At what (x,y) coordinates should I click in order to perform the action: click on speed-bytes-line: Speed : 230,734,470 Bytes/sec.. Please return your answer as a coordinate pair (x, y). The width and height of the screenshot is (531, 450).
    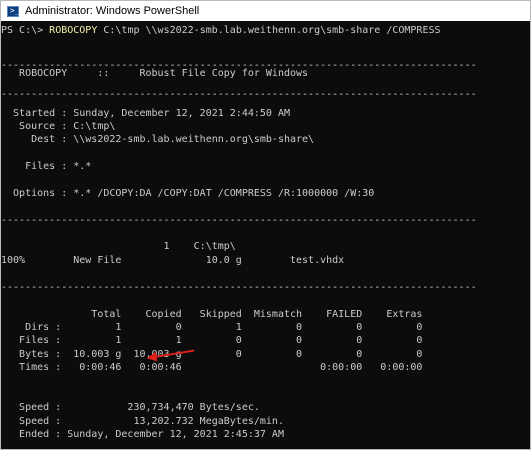
    Looking at the image, I should click on (130, 407).